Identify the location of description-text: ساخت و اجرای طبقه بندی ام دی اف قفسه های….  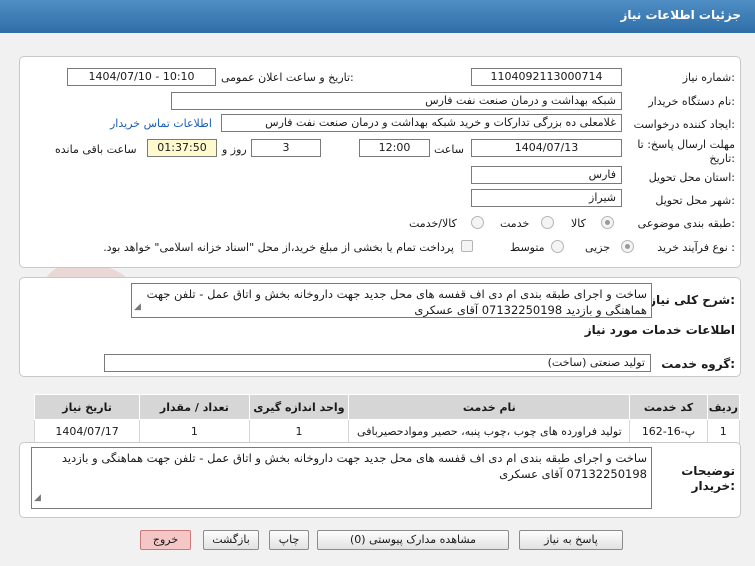
(391, 300).